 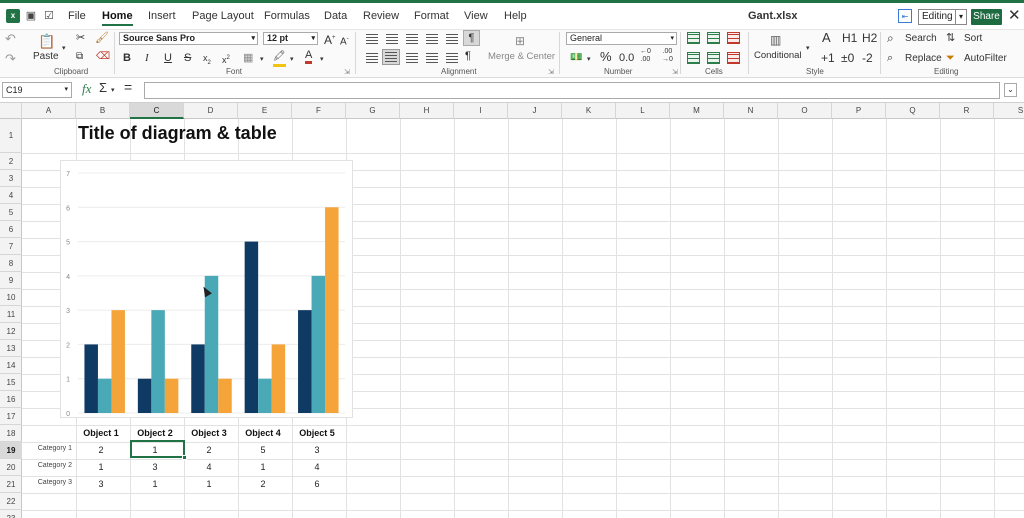 What do you see at coordinates (147, 58) in the screenshot?
I see `italic-icon: I` at bounding box center [147, 58].